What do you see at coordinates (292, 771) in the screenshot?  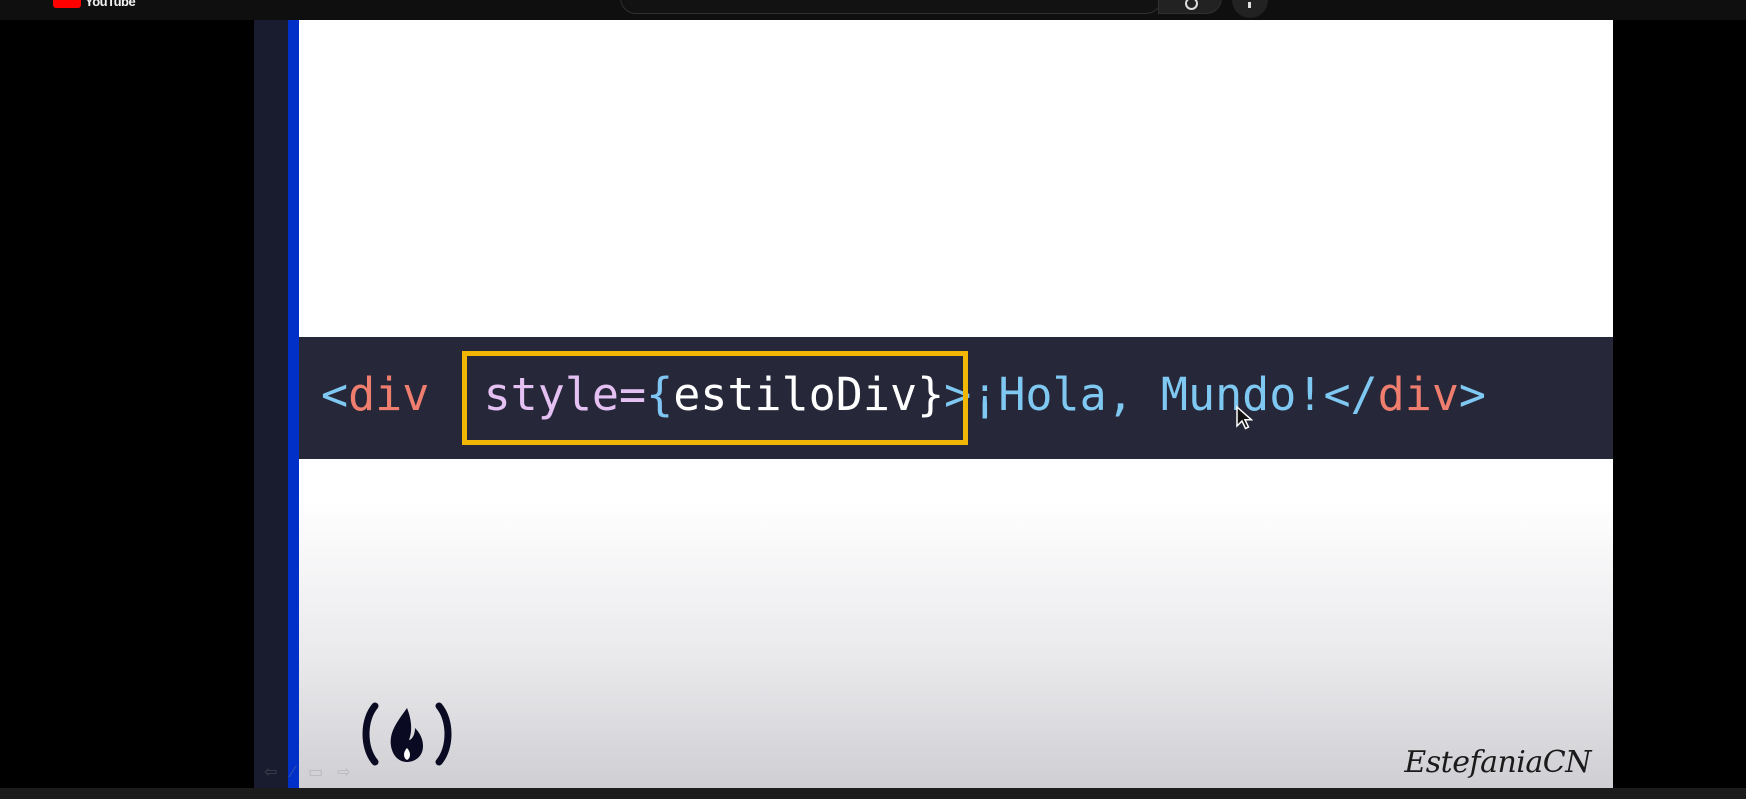 I see `pen-icon: ⁄` at bounding box center [292, 771].